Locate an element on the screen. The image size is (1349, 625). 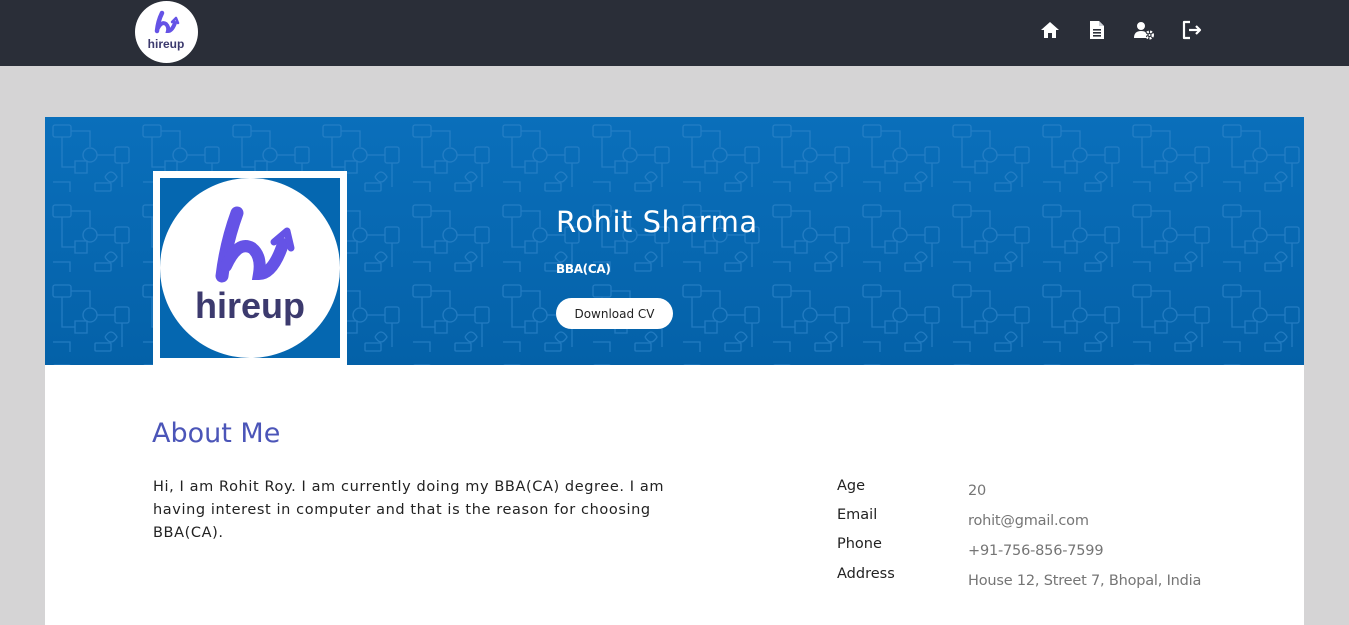
hireup-logo: hireup is located at coordinates (166, 32).